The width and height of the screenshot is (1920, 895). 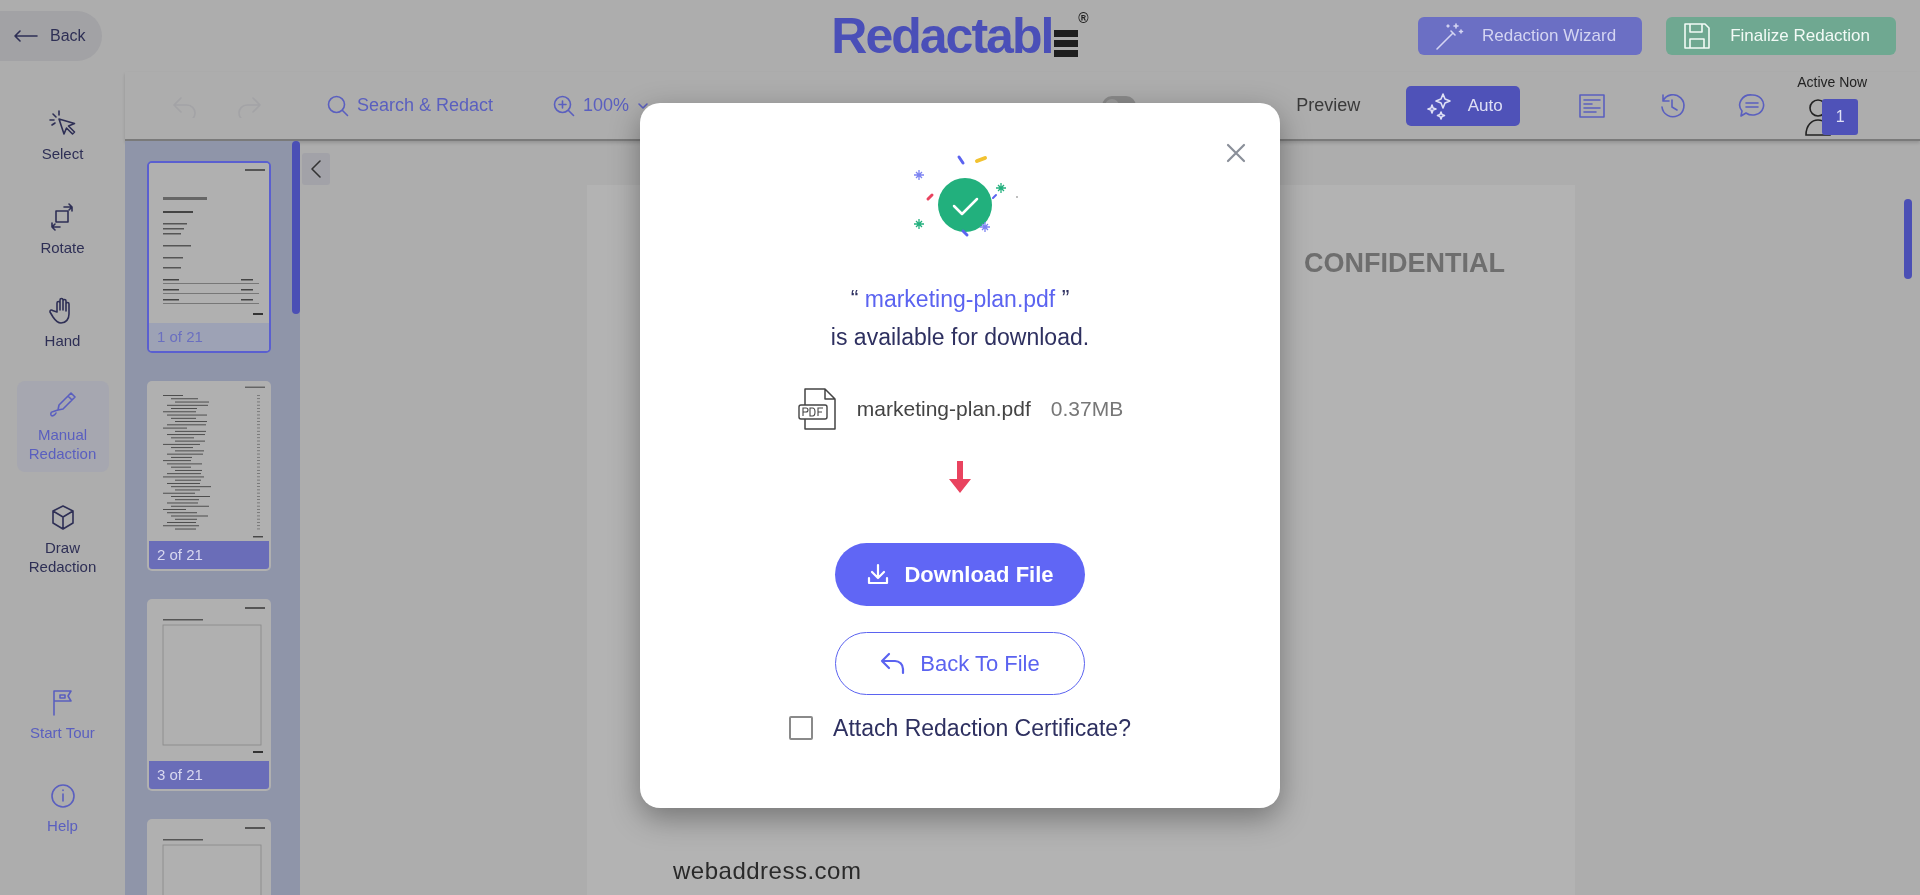 I want to click on logo-text: Redactabl, so click(x=942, y=36).